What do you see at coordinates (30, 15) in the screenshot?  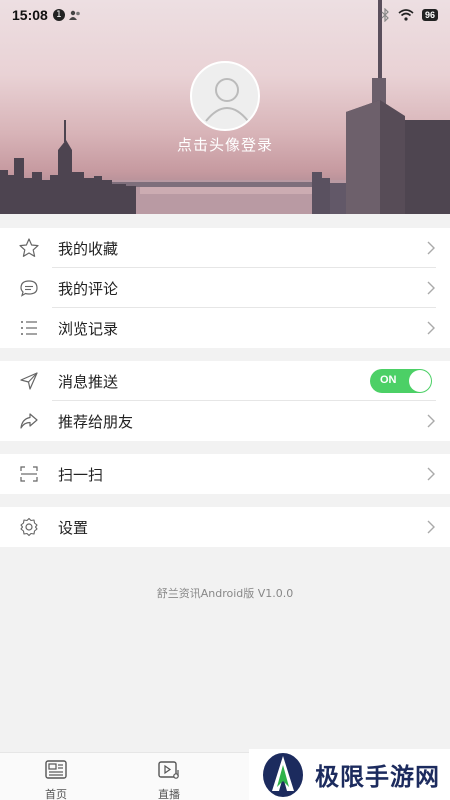 I see `status-time: 15:08` at bounding box center [30, 15].